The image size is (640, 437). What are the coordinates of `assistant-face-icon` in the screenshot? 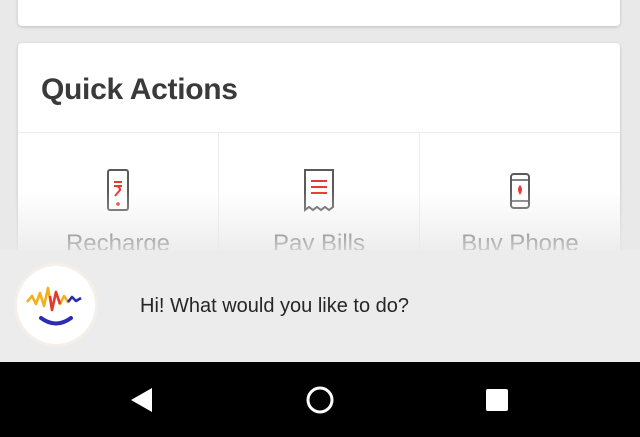 It's located at (54, 306).